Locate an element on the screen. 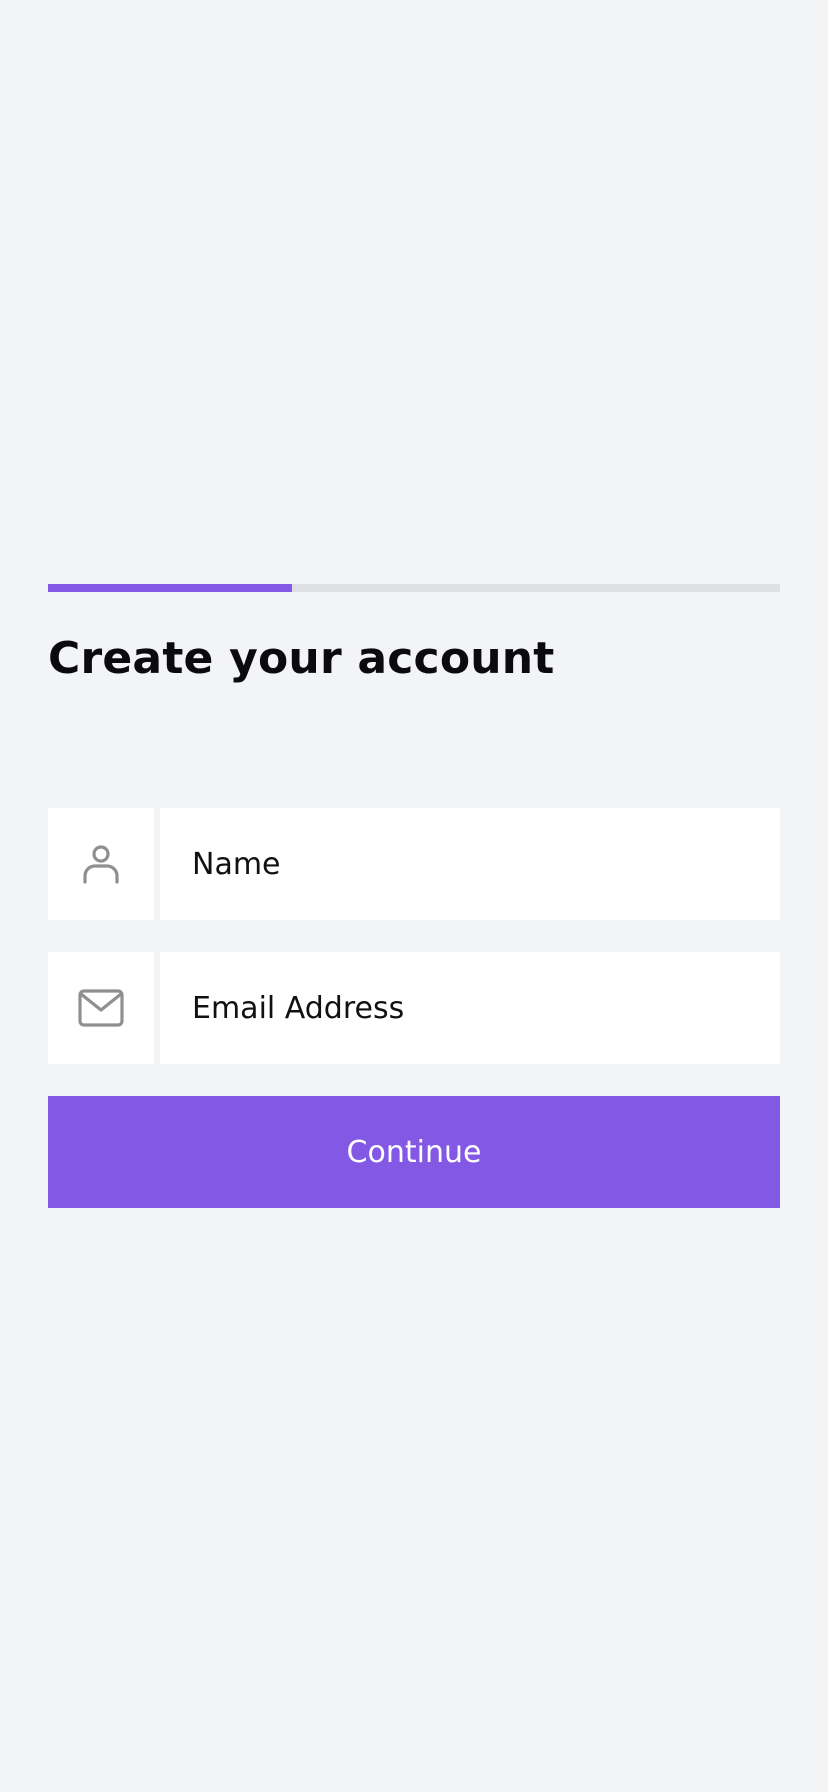 Image resolution: width=828 pixels, height=1792 pixels. email-field is located at coordinates (414, 1008).